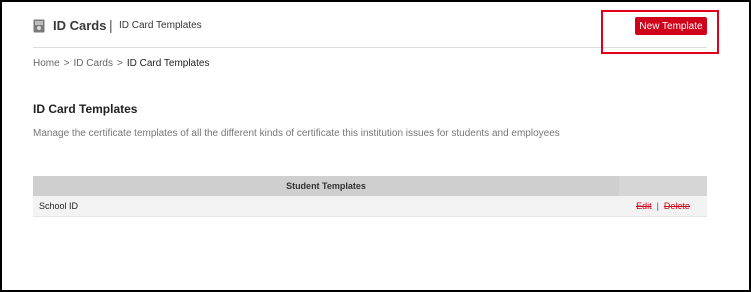 Image resolution: width=751 pixels, height=292 pixels. What do you see at coordinates (326, 186) in the screenshot?
I see `column-header-student-templates: Student Templates` at bounding box center [326, 186].